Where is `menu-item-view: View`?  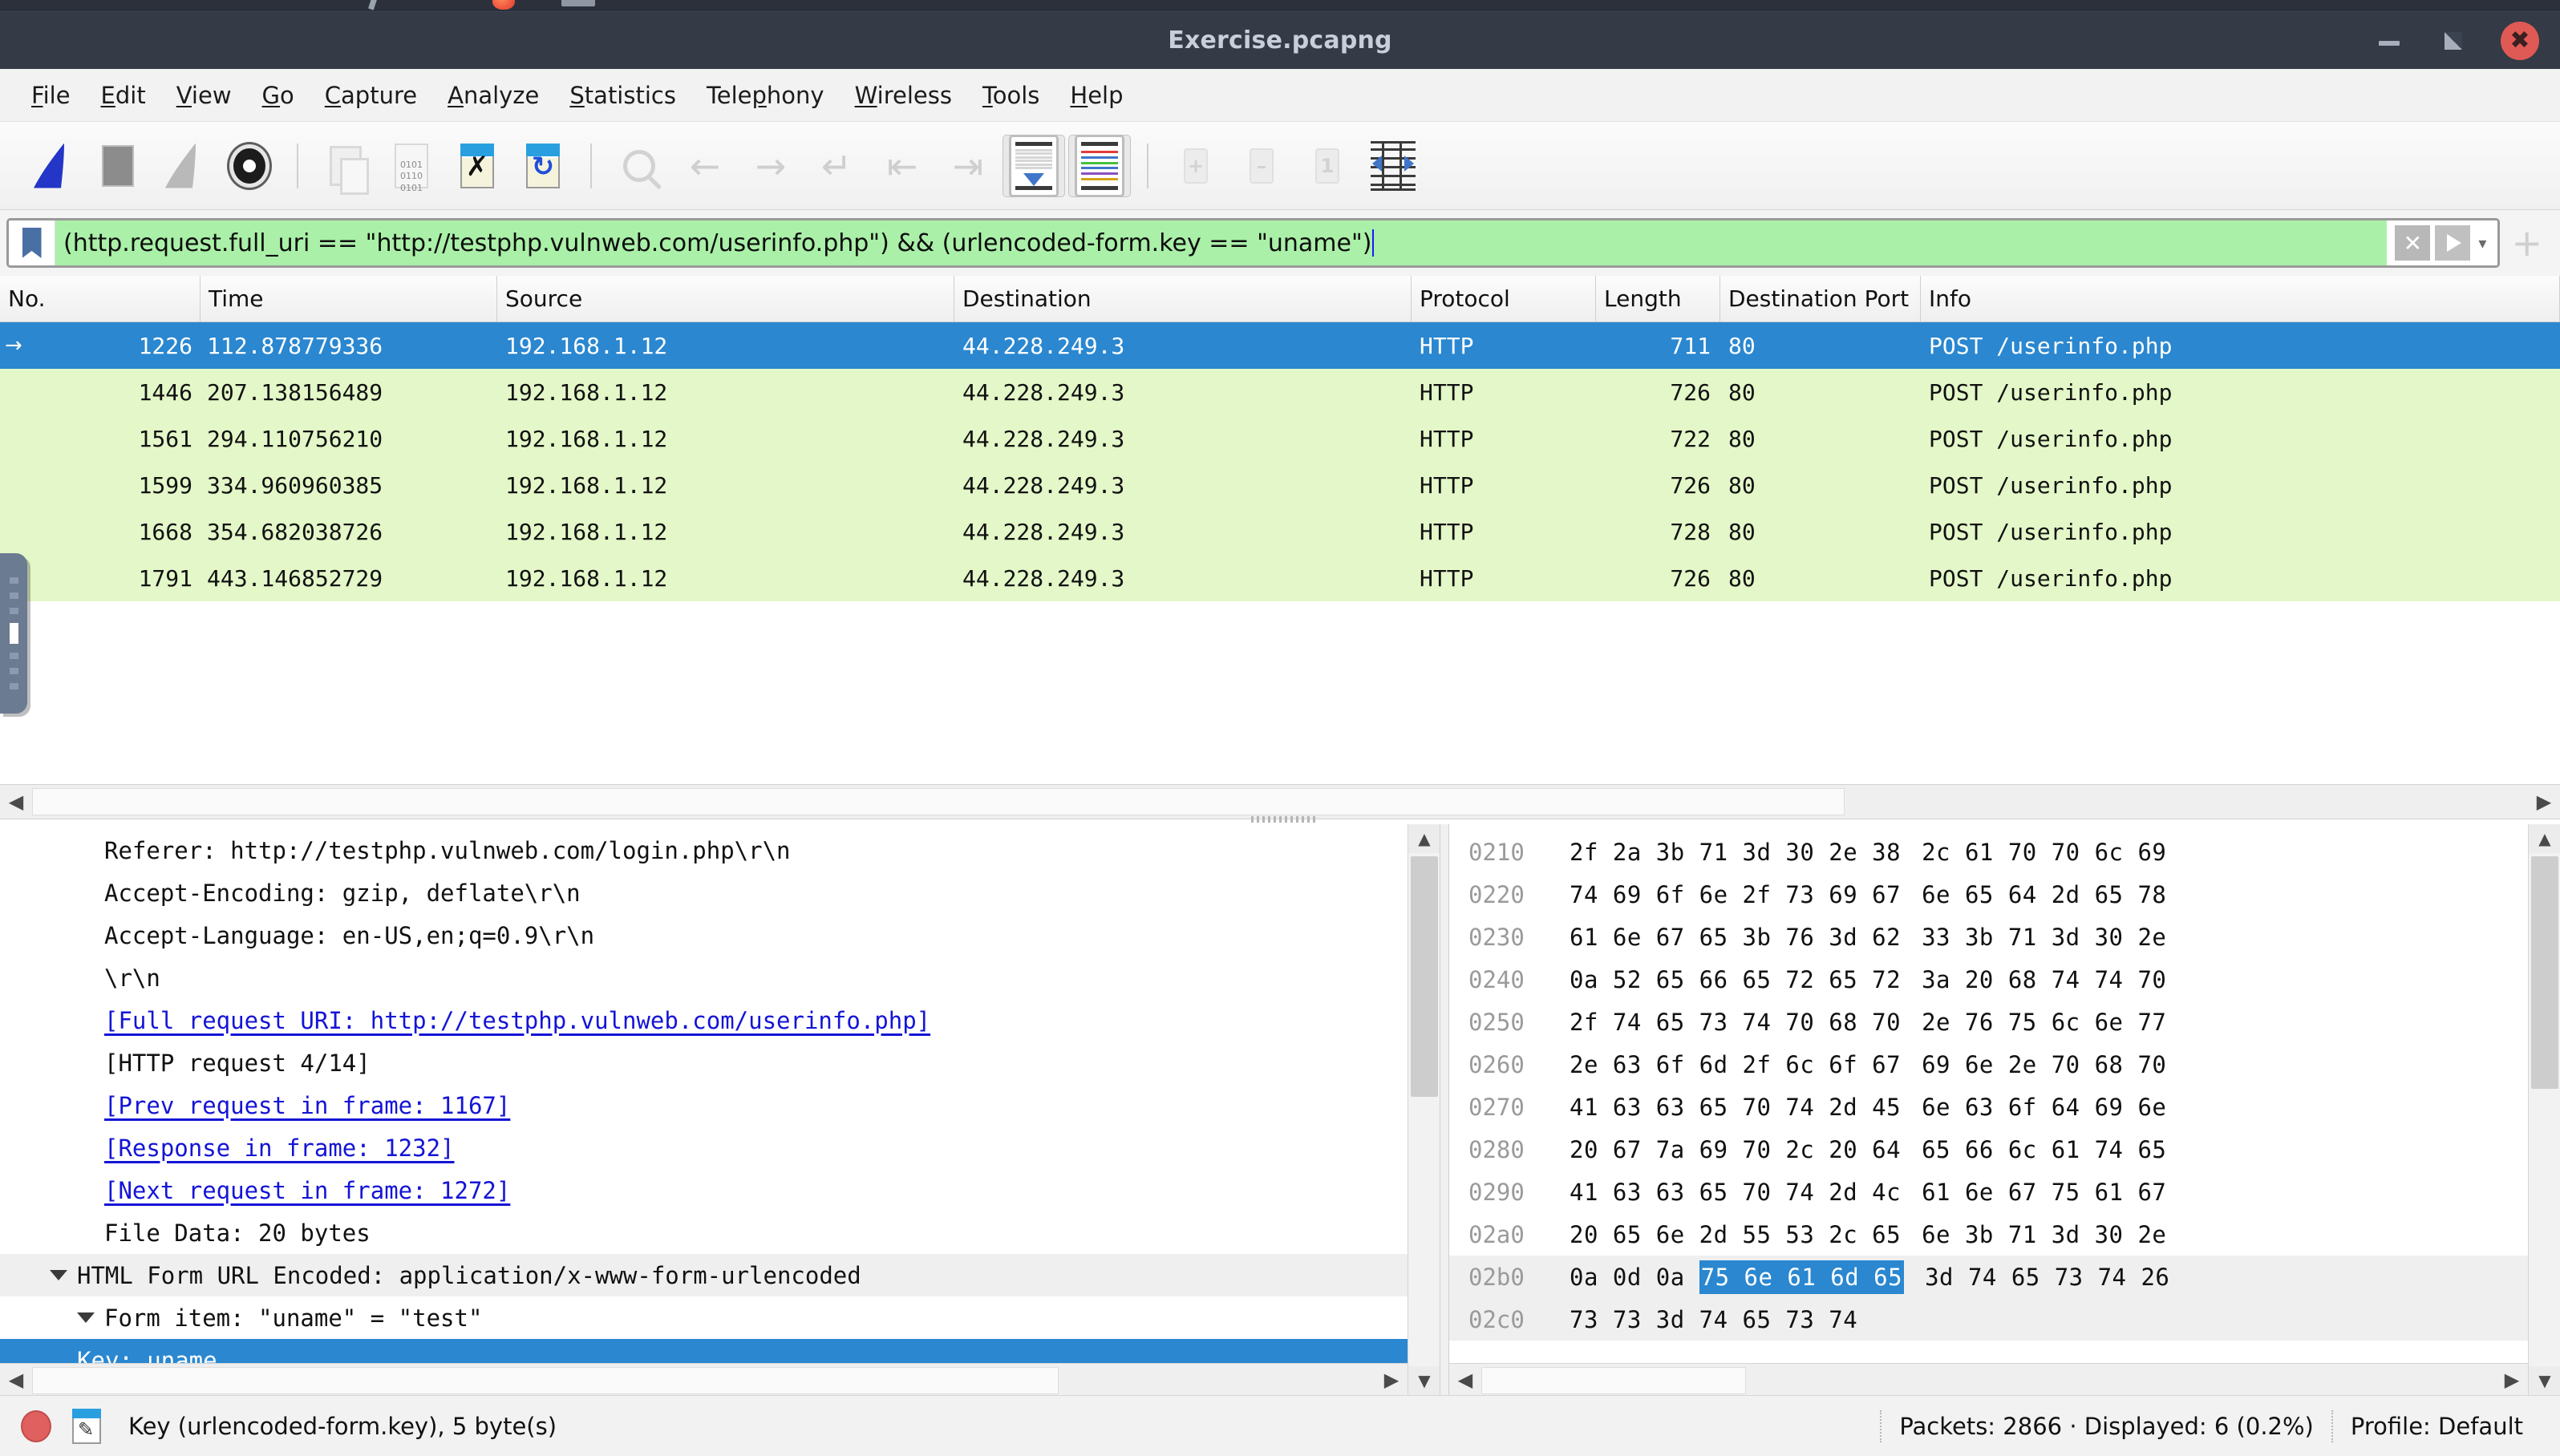 menu-item-view: View is located at coordinates (204, 95).